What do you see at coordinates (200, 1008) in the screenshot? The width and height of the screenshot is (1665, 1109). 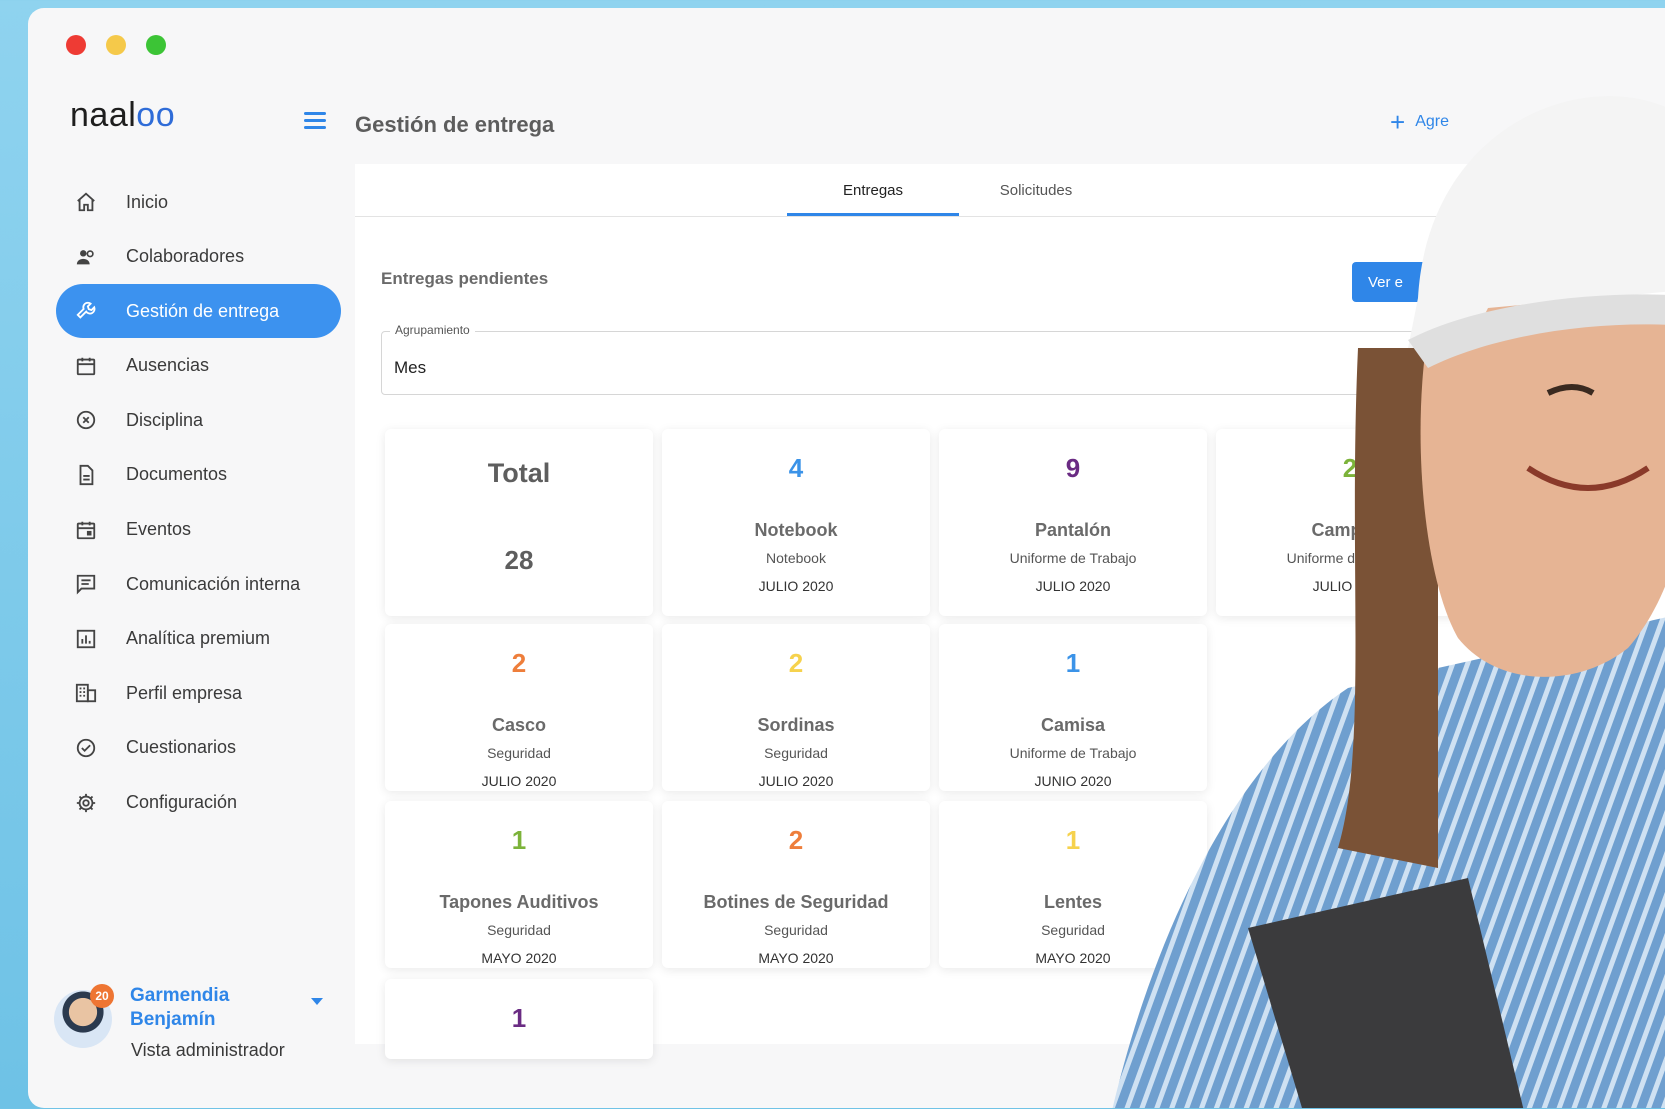 I see `user-name: Garmendia Benjamín` at bounding box center [200, 1008].